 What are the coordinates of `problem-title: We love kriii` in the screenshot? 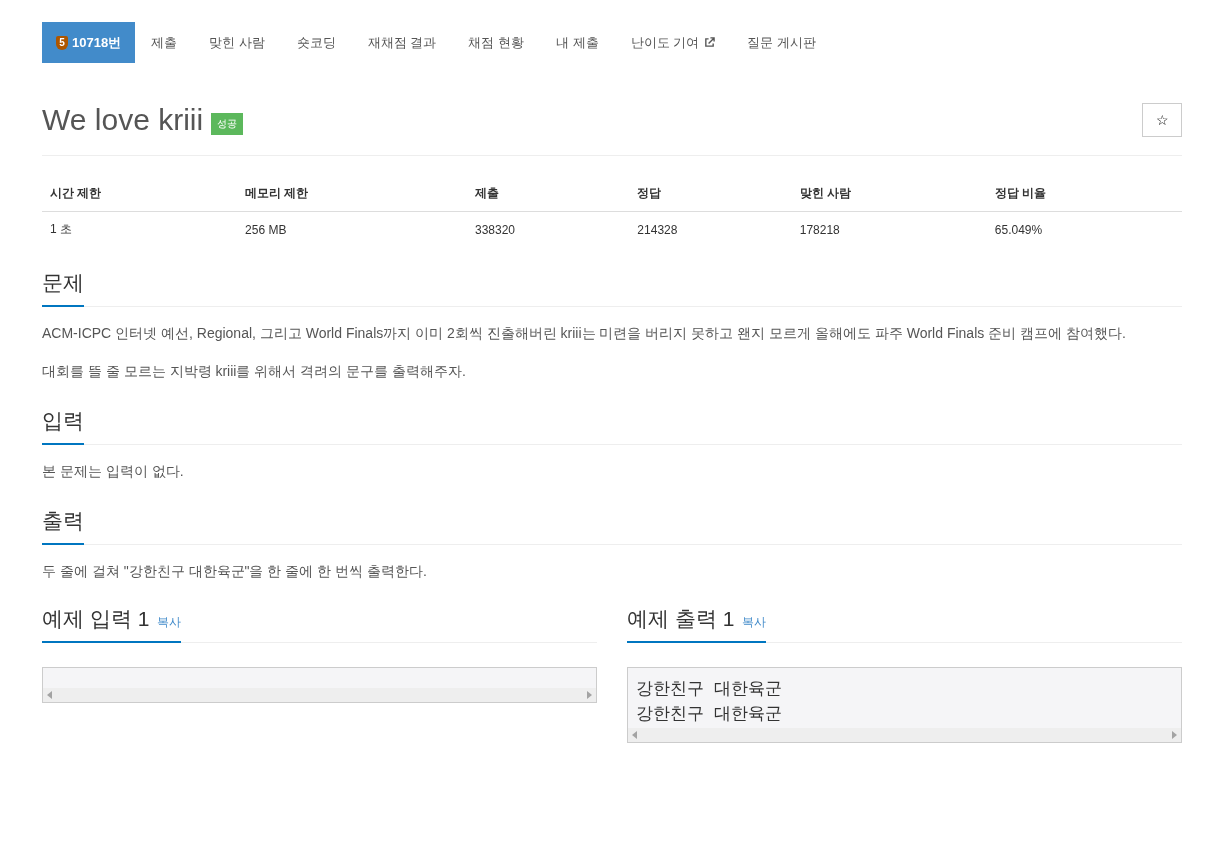 It's located at (123, 120).